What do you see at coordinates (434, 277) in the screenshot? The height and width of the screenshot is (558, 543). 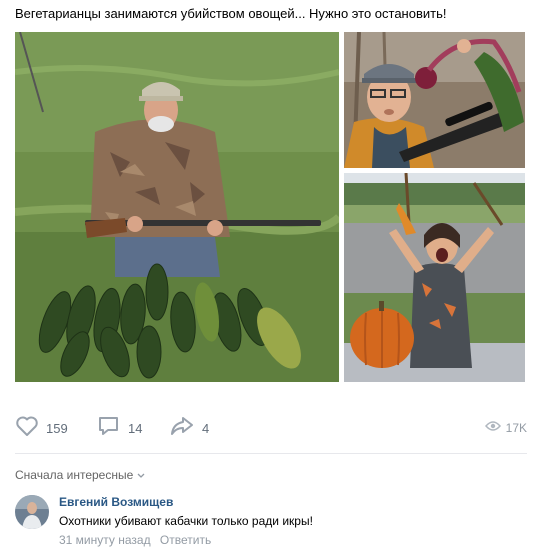 I see `post-photo-girl-pumpkin` at bounding box center [434, 277].